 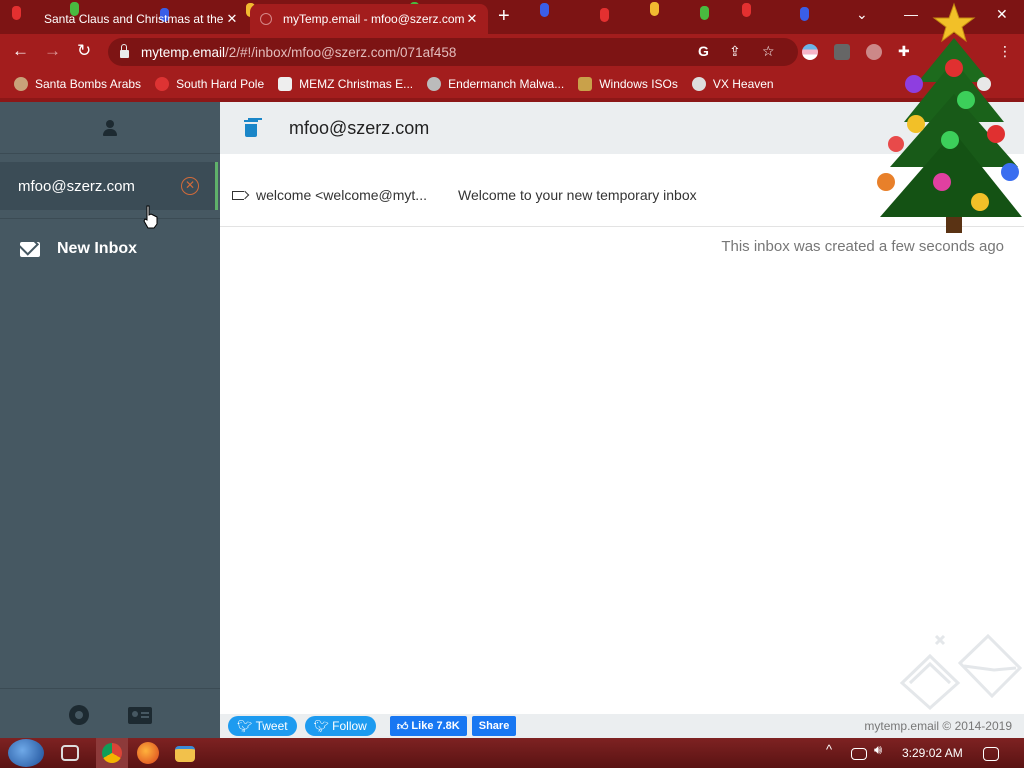 I want to click on facebook-share-button: Share, so click(x=494, y=726).